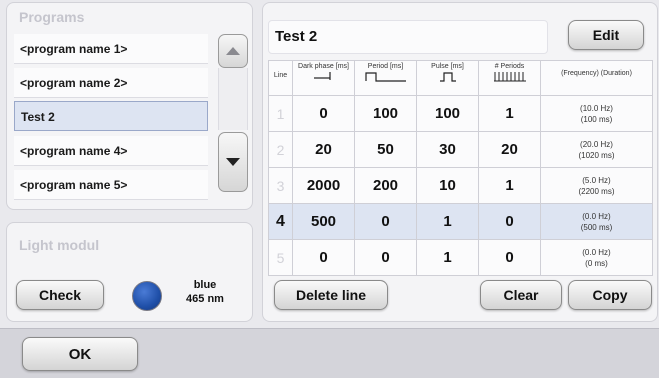  I want to click on check-button: Check, so click(60, 295).